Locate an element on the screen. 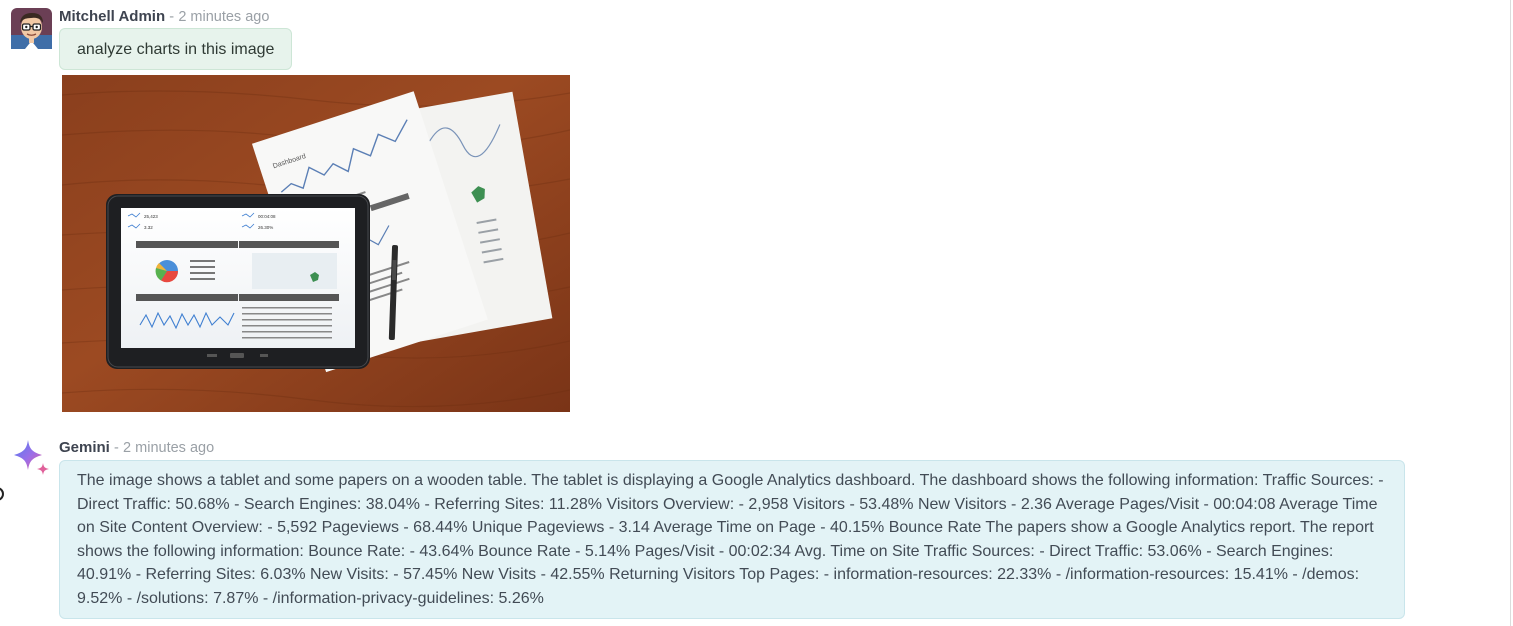 Image resolution: width=1513 pixels, height=626 pixels. author-name: Mitchell Admin is located at coordinates (112, 16).